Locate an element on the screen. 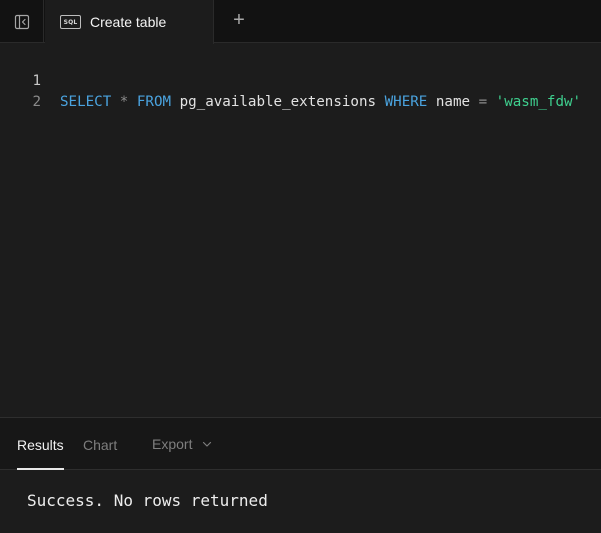  code-text: pg_available_extensions is located at coordinates (278, 102).